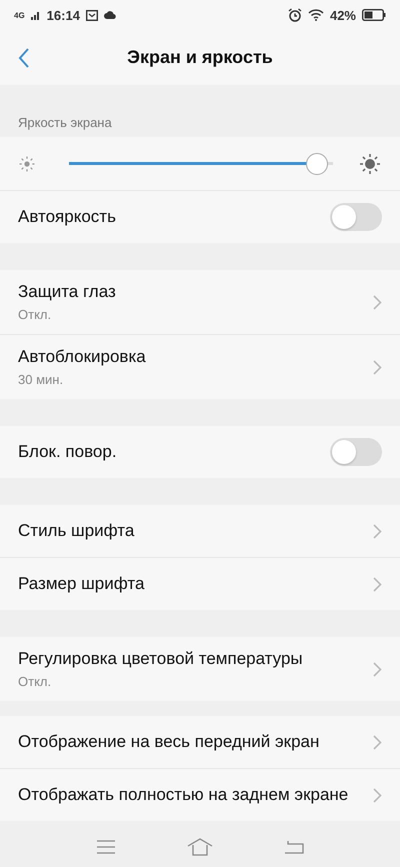 The height and width of the screenshot is (867, 400). Describe the element at coordinates (200, 531) in the screenshot. I see `setting-item: Стиль шрифта` at that location.